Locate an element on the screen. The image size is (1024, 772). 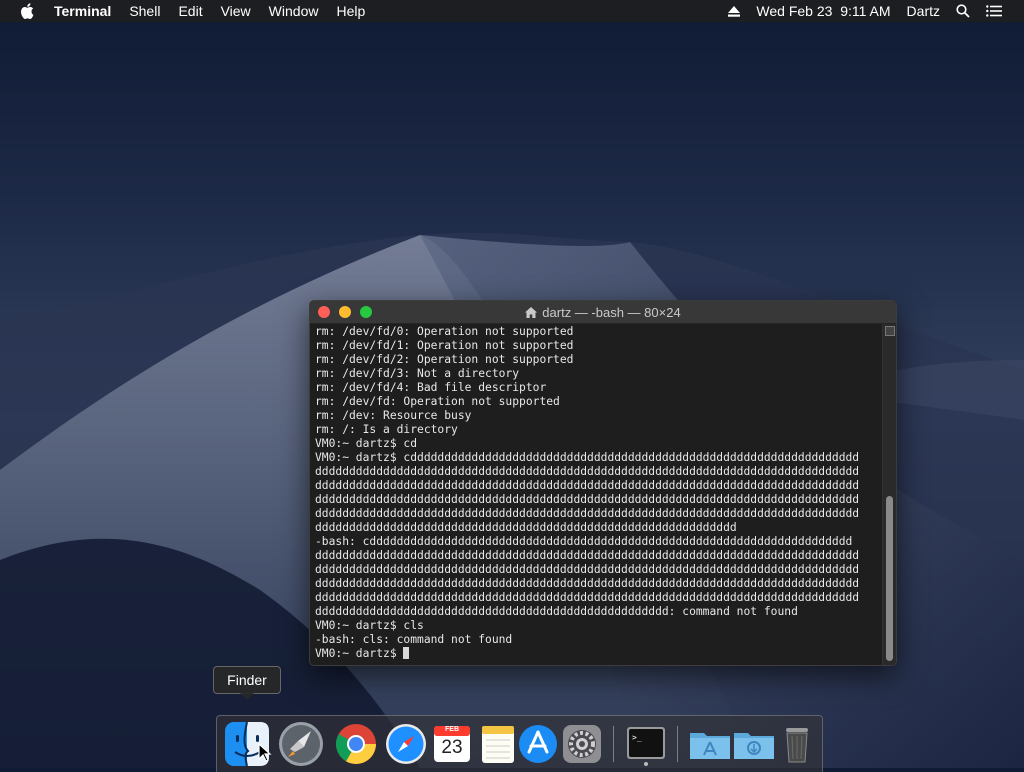
terminal-line-text: rm: /dev/fd/1: Operation not supported is located at coordinates (444, 345).